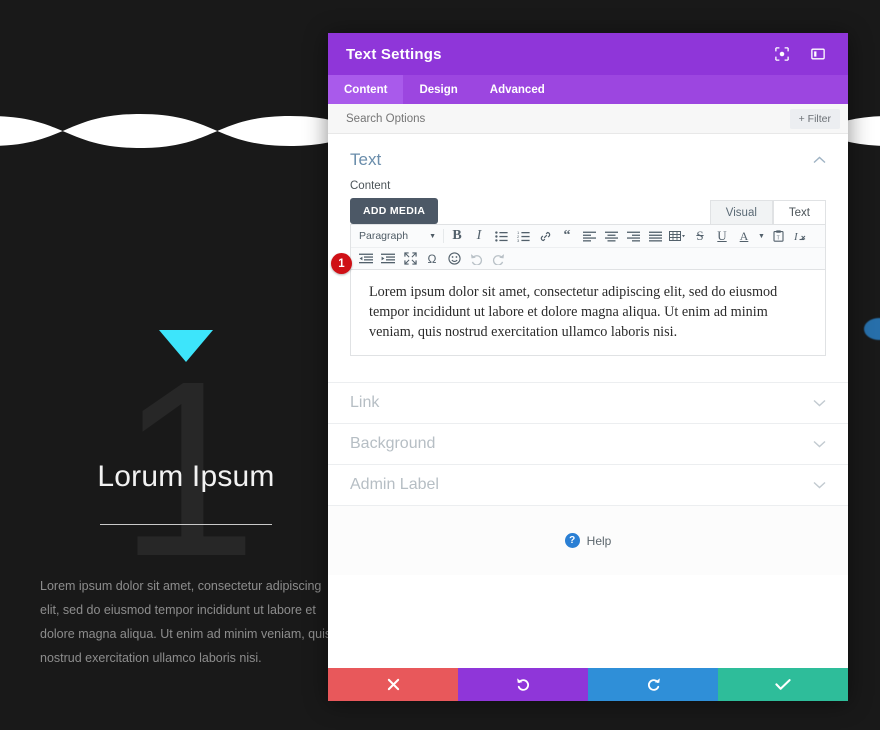  I want to click on modal-header: Text Settings, so click(588, 54).